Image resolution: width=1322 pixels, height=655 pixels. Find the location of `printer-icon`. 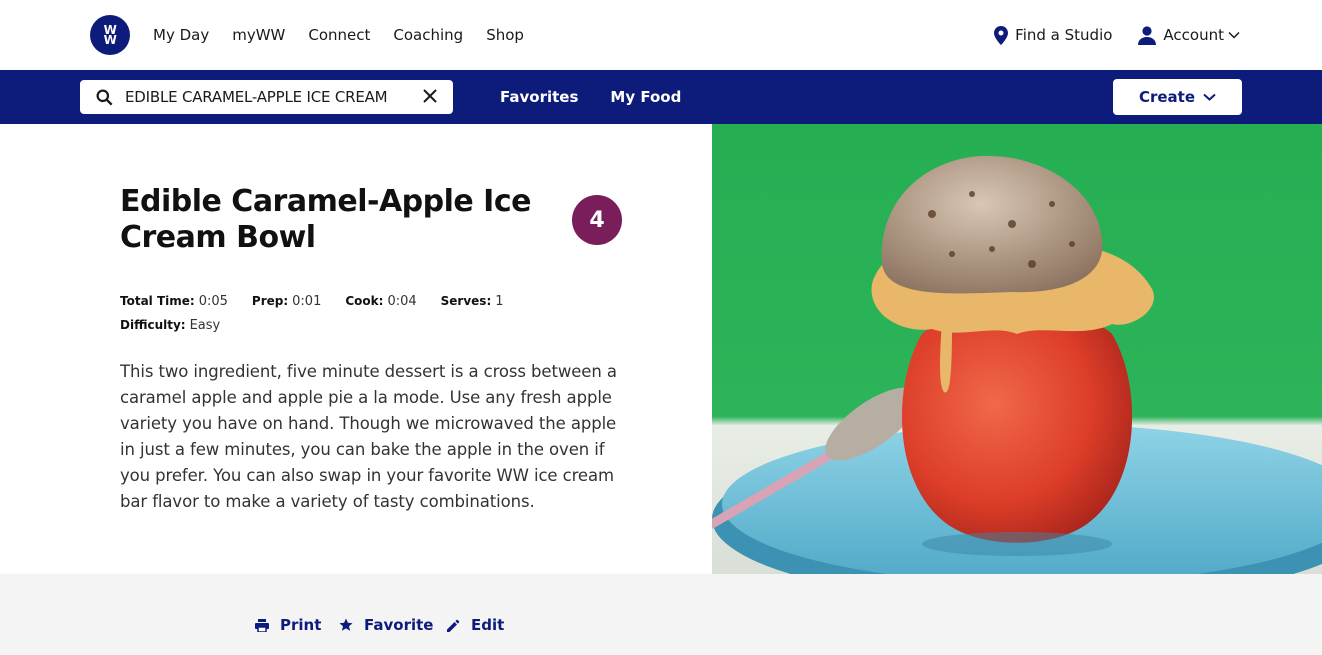

printer-icon is located at coordinates (262, 625).